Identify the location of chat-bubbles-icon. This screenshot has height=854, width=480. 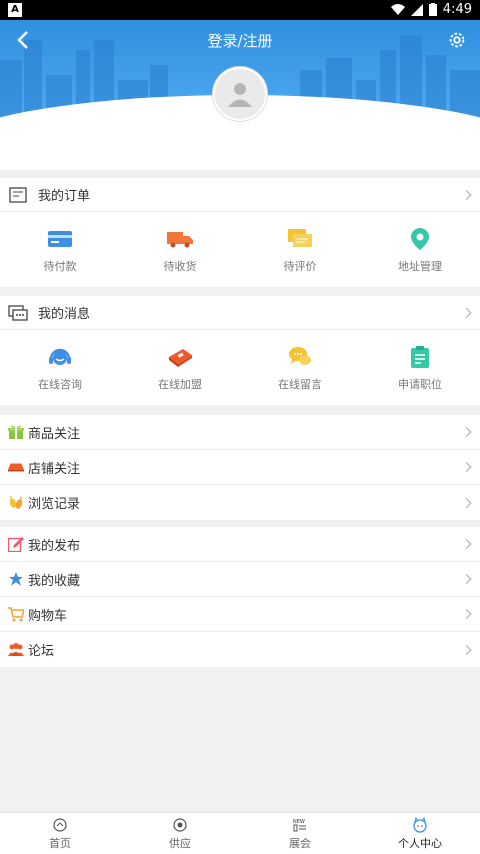
(300, 357).